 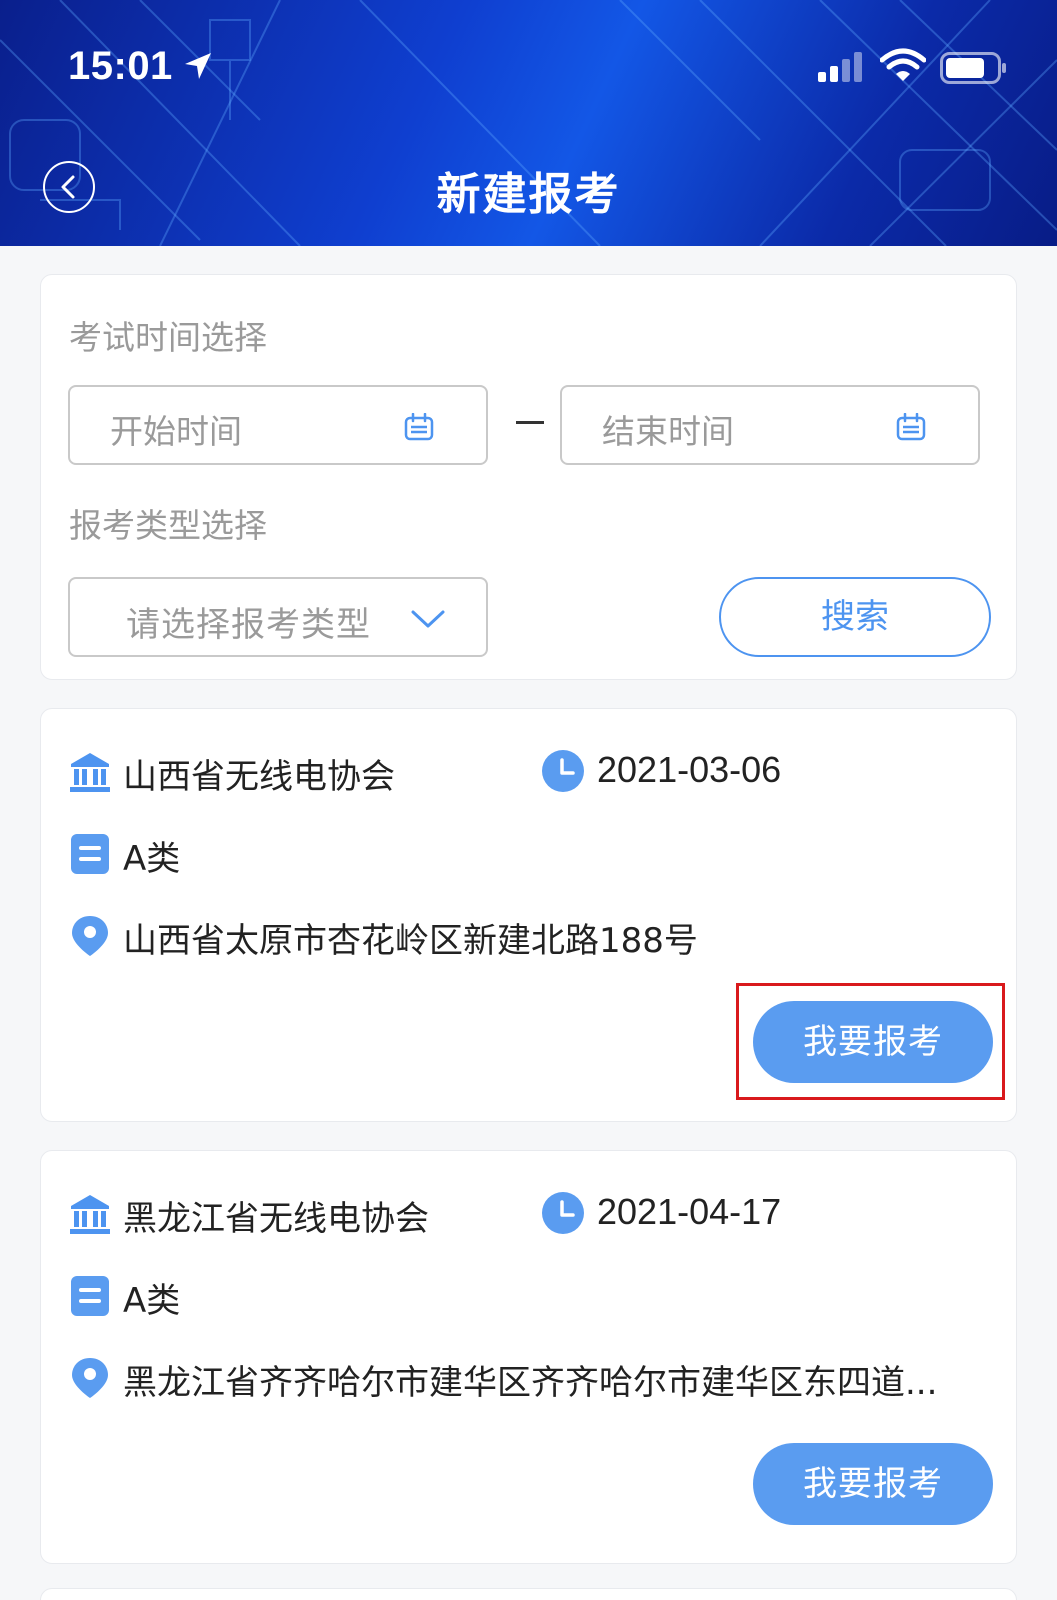 I want to click on exam-address: 山西省太原市杏花岭区新建北路188号, so click(x=410, y=941).